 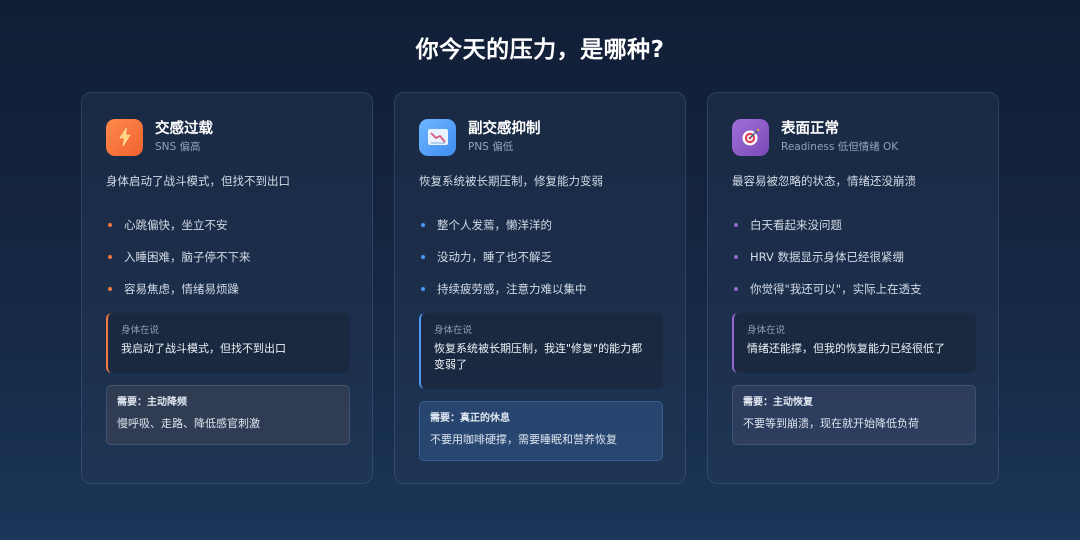 I want to click on symptom-text: 持续疲劳感，注意力难以集中, so click(x=512, y=289).